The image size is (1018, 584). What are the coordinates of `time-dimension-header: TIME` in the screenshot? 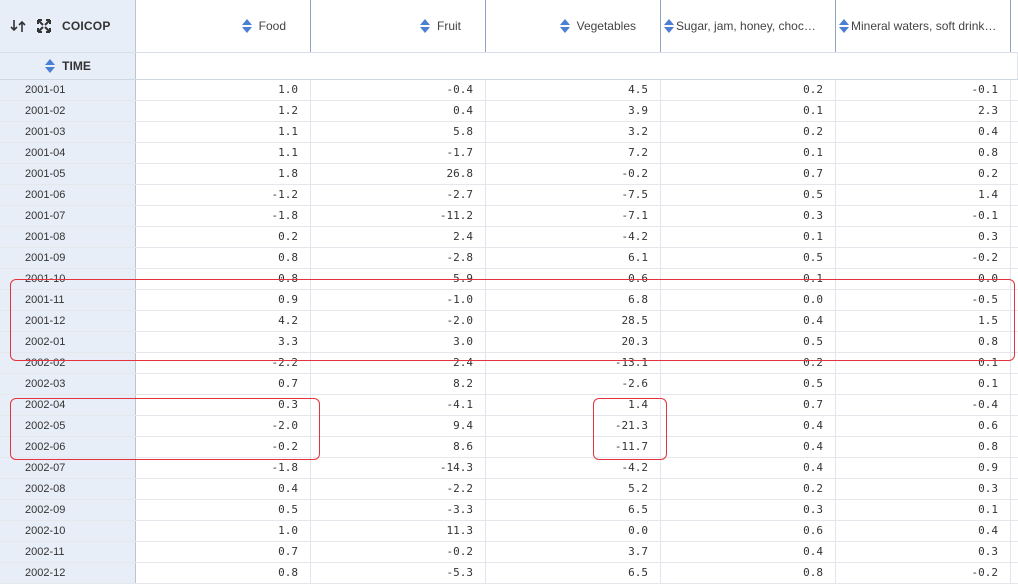 It's located at (68, 66).